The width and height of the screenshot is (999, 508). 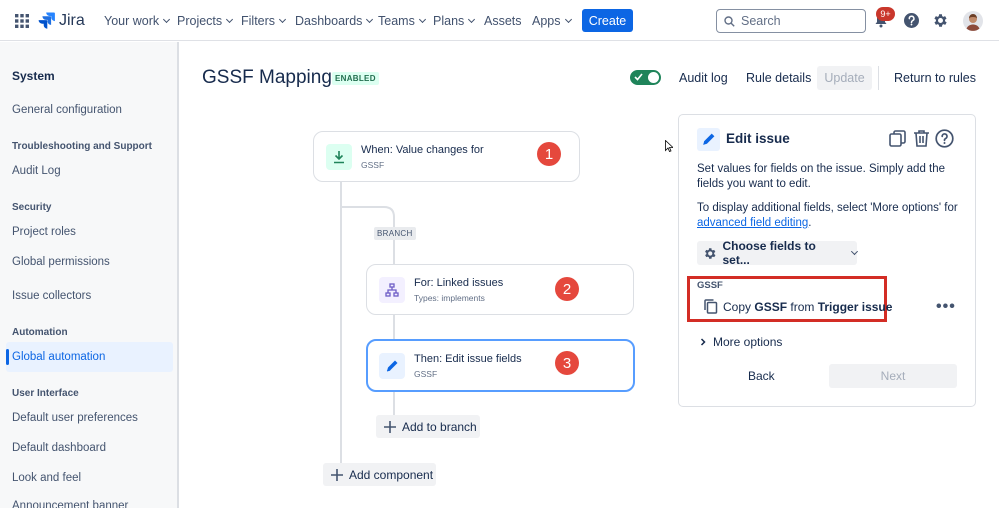 I want to click on sidebar-title: System, so click(x=33, y=76).